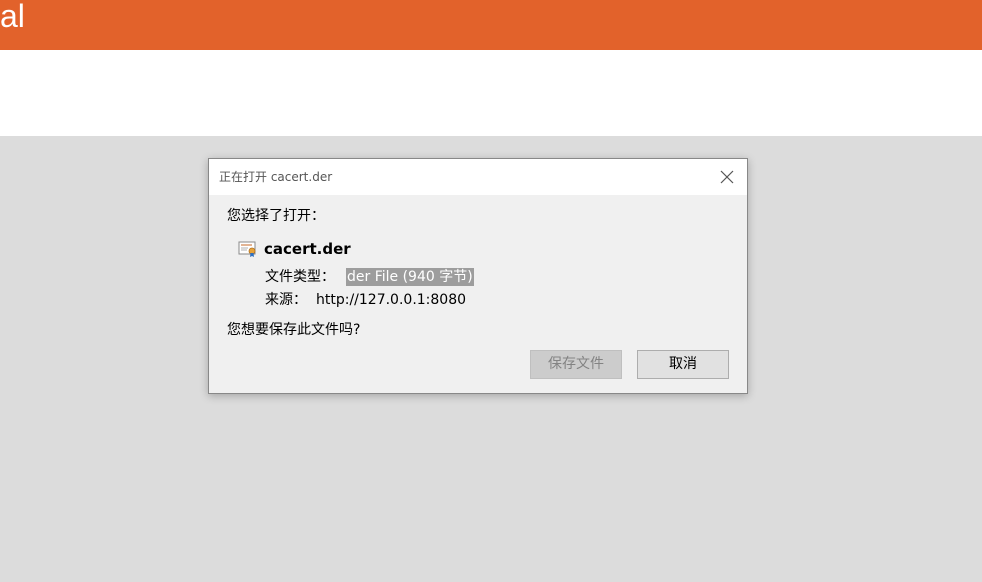 The image size is (982, 582). I want to click on header-title: al, so click(12, 17).